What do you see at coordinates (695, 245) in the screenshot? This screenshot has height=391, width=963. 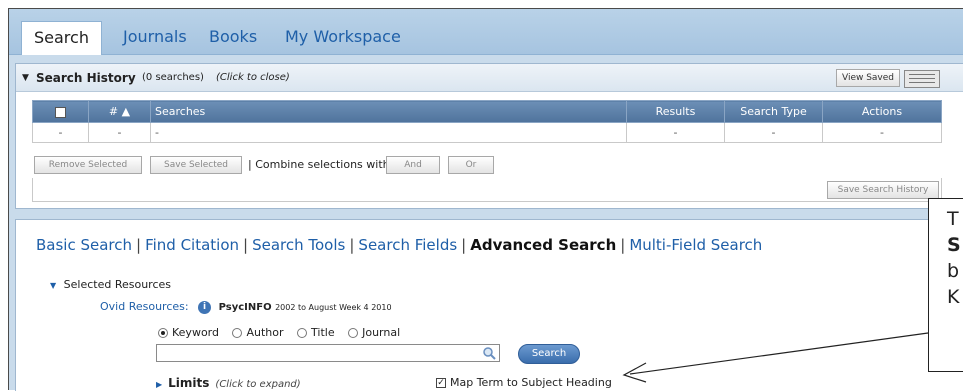 I see `mode-multi-field-search: Multi-Field Search` at bounding box center [695, 245].